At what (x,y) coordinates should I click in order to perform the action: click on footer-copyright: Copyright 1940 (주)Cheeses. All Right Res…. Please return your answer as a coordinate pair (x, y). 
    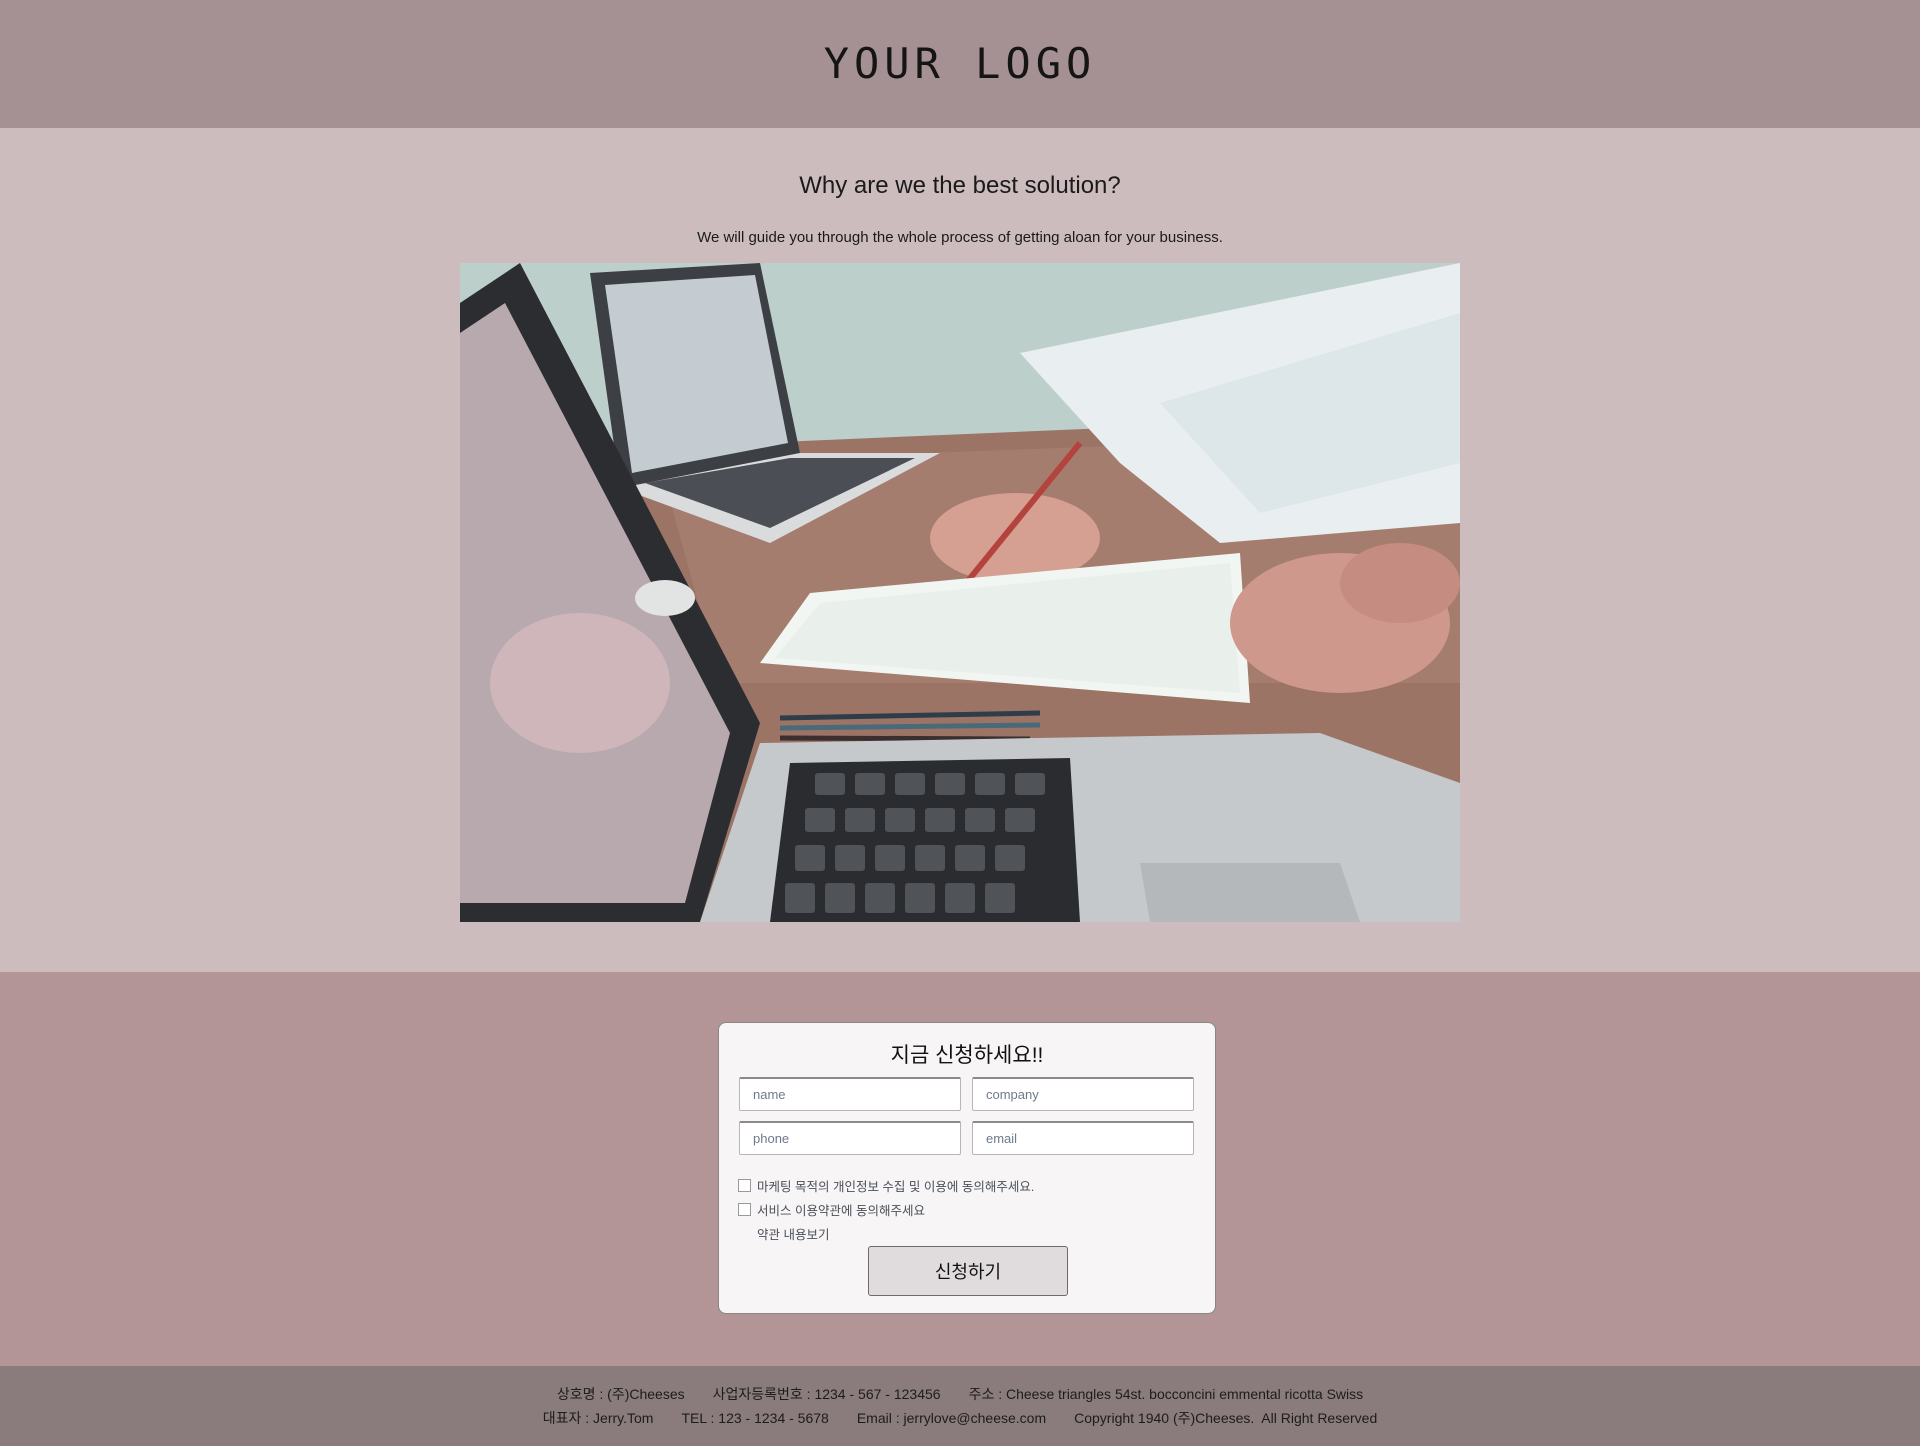
    Looking at the image, I should click on (1226, 1418).